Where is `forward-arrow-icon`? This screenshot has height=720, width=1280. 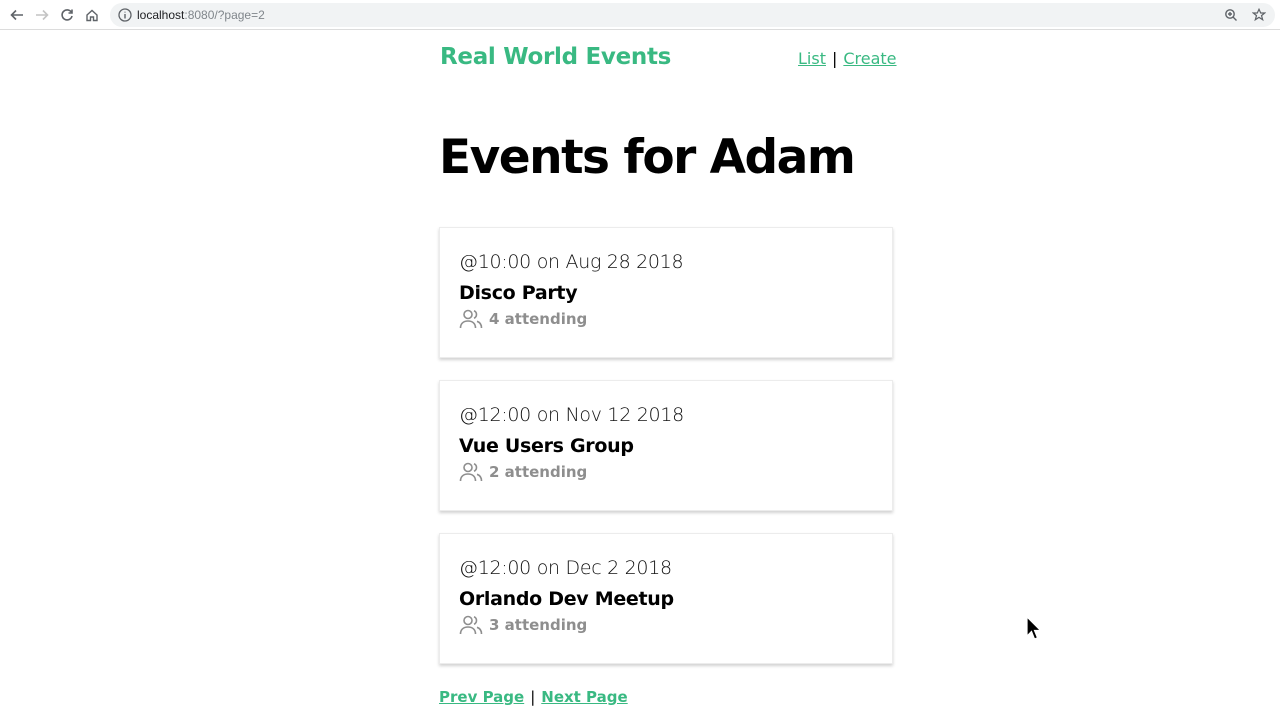
forward-arrow-icon is located at coordinates (42, 14).